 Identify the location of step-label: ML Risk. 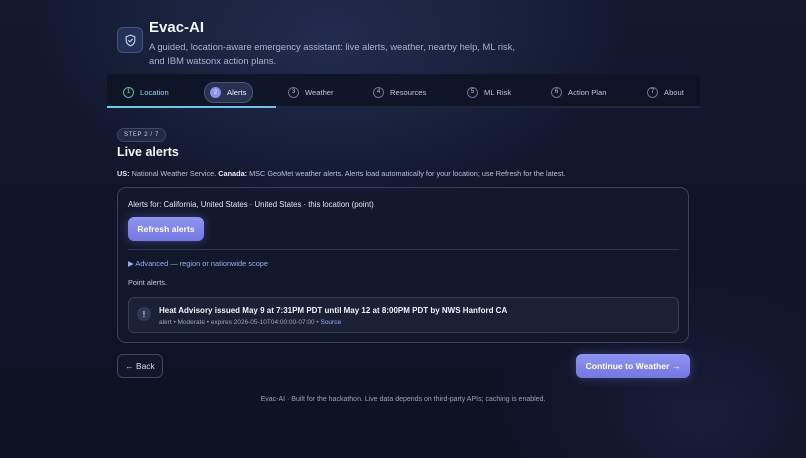
(498, 92).